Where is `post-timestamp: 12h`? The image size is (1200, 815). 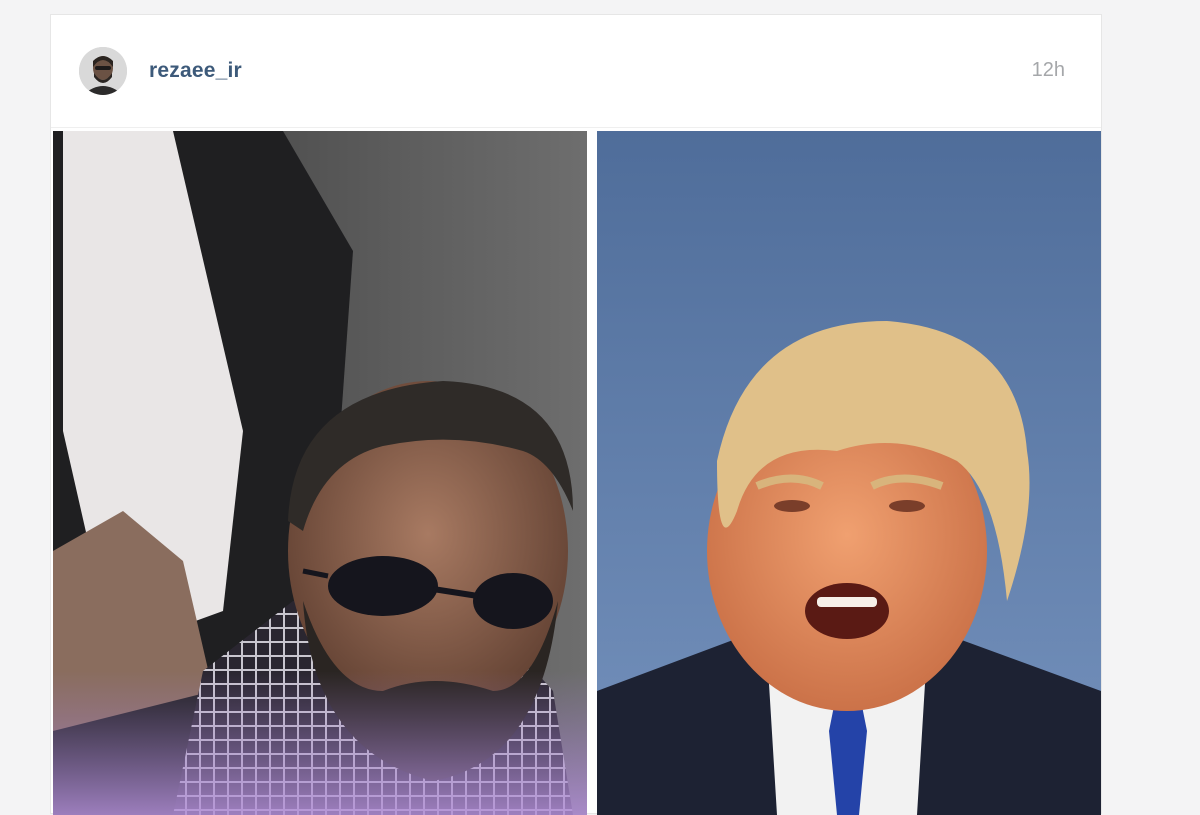 post-timestamp: 12h is located at coordinates (1048, 70).